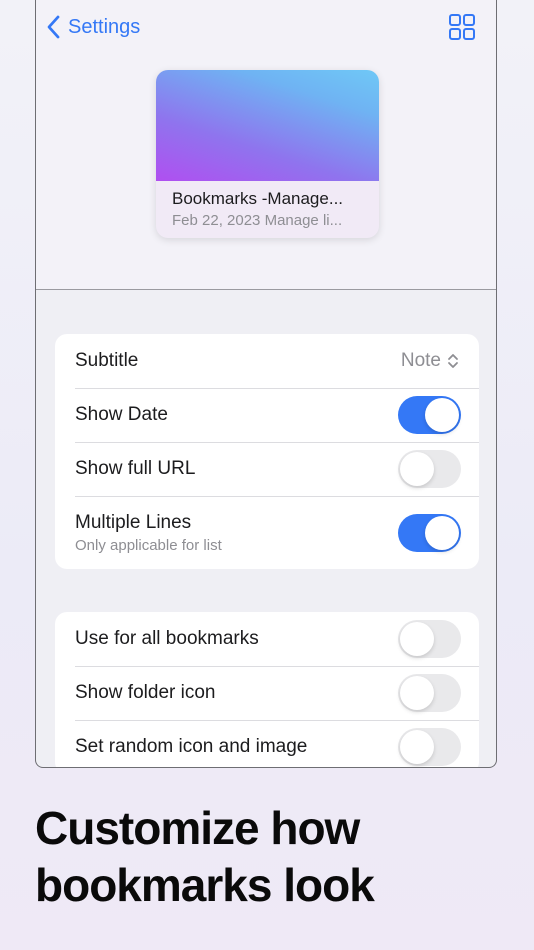  Describe the element at coordinates (453, 361) in the screenshot. I see `chevron-up-down-icon` at that location.